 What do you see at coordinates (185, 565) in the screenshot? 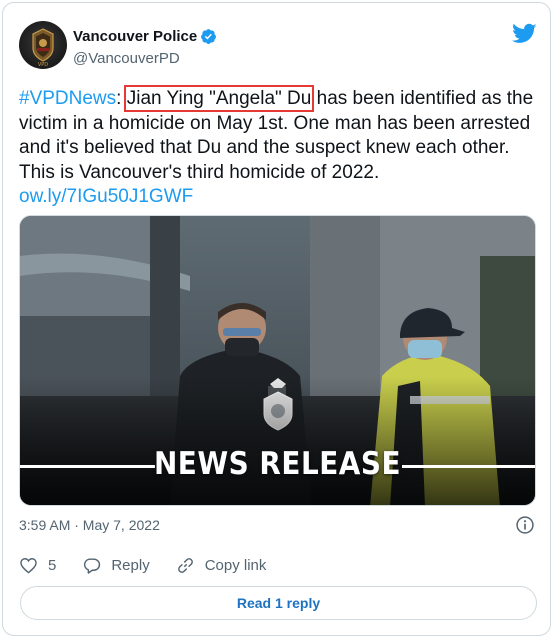
I see `link-icon` at bounding box center [185, 565].